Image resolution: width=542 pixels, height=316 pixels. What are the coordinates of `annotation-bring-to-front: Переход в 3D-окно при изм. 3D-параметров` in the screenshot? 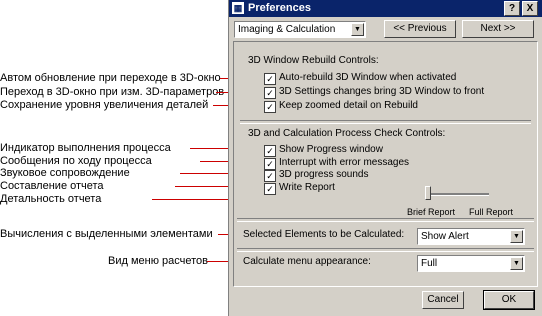 It's located at (112, 92).